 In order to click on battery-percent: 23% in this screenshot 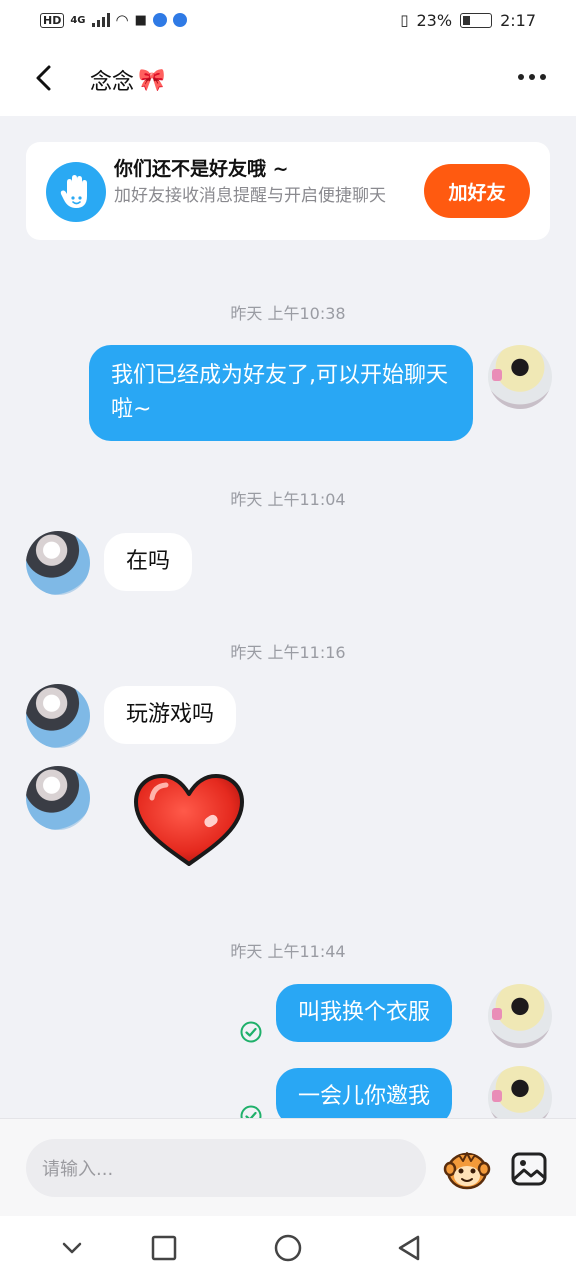, I will do `click(434, 20)`.